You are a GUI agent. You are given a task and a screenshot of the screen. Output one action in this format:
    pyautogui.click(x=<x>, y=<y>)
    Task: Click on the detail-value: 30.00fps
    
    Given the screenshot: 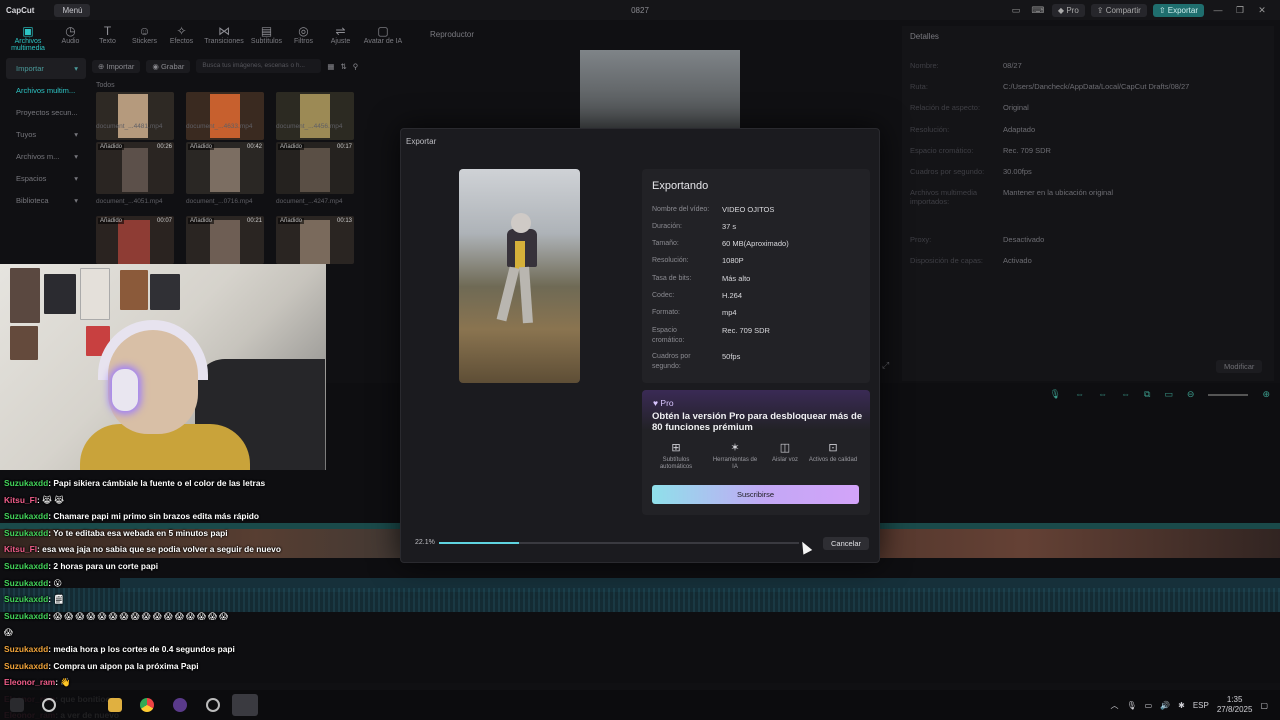 What is the action you would take?
    pyautogui.click(x=1017, y=171)
    